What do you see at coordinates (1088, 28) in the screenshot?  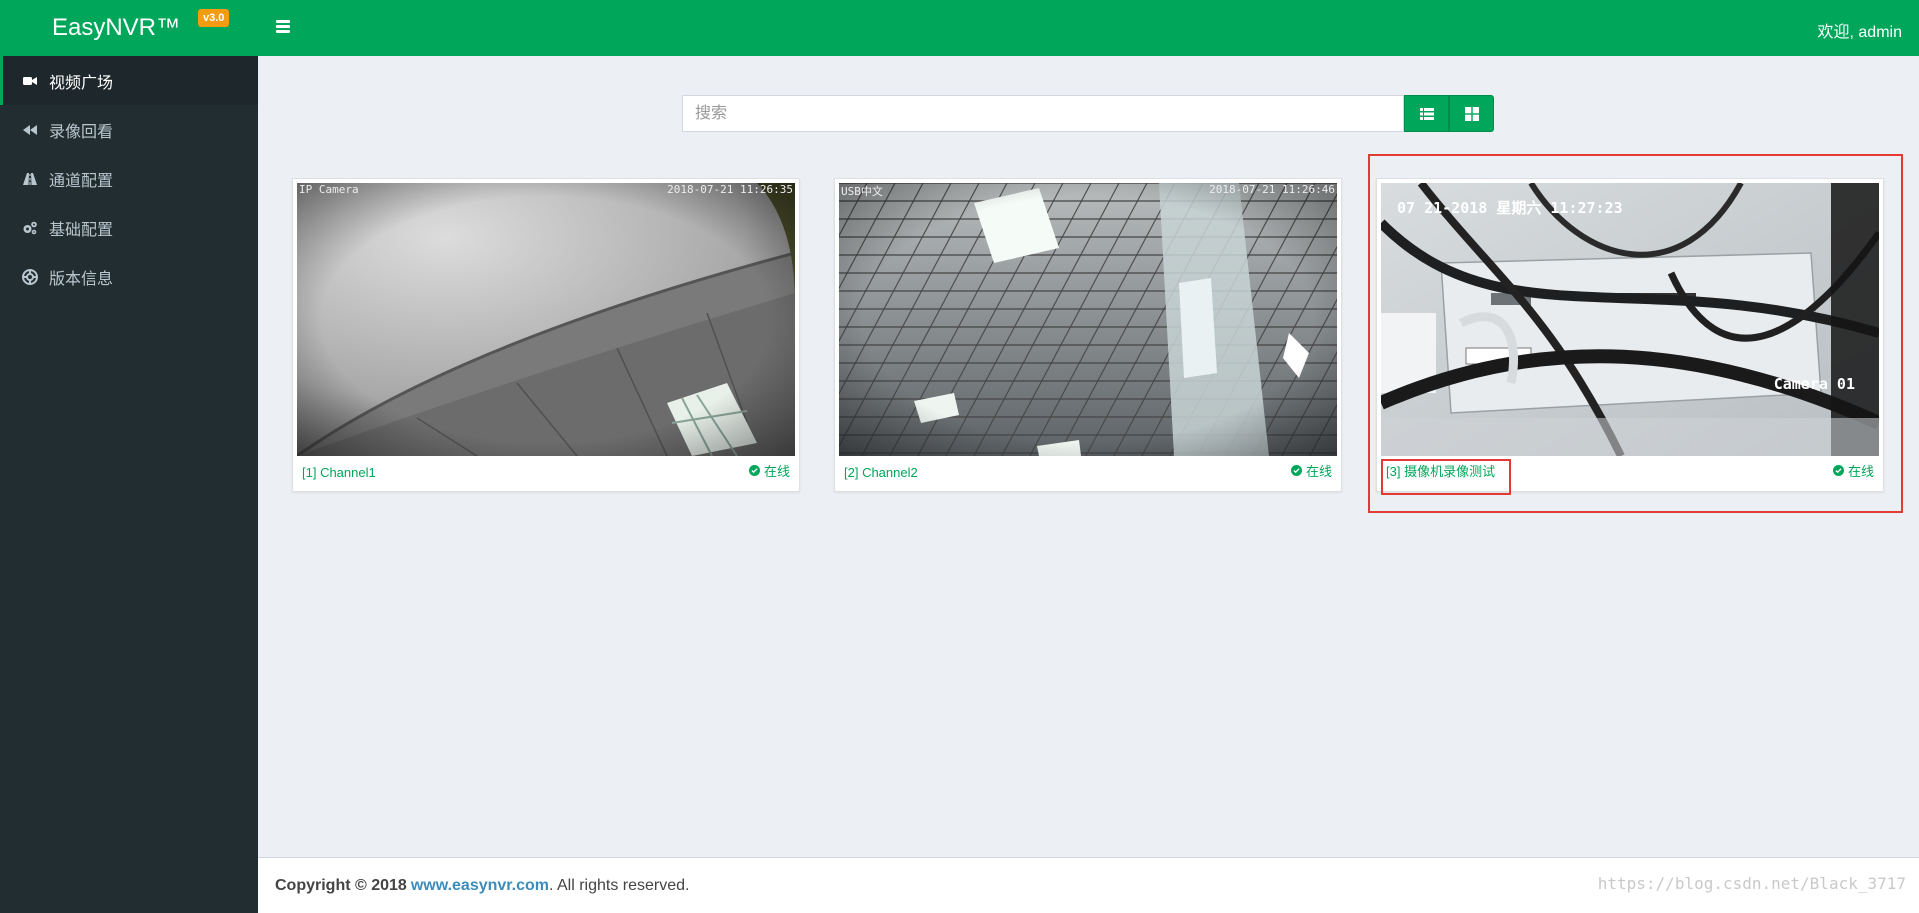 I see `top-header: 欢迎, admin` at bounding box center [1088, 28].